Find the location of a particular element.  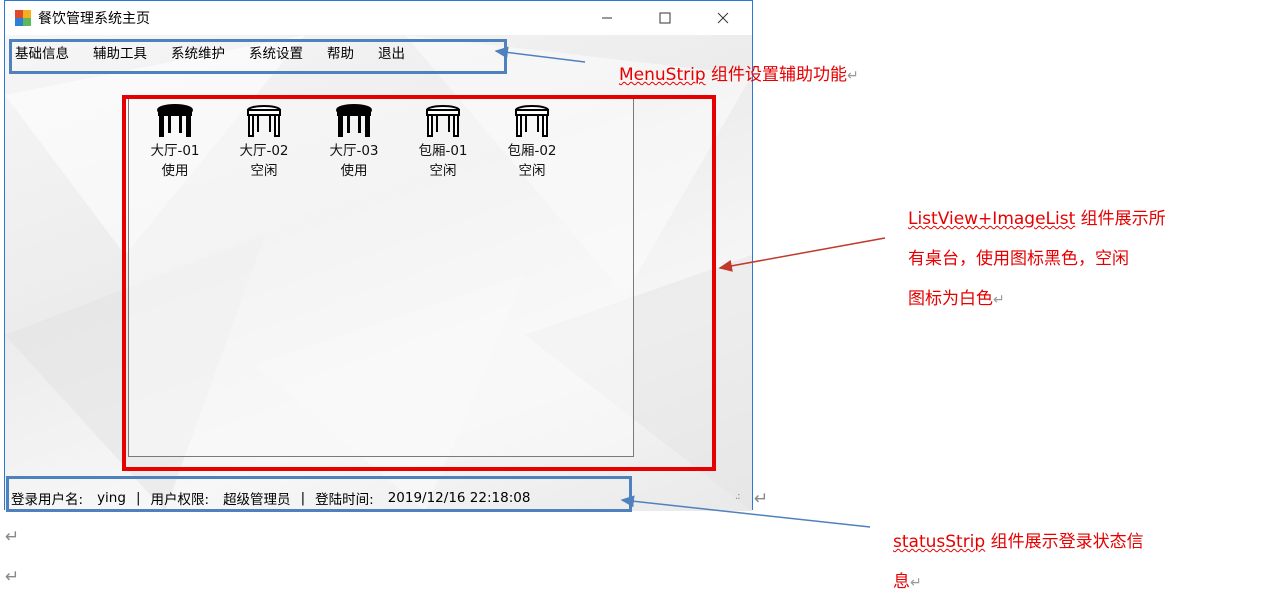

size-grip: .: is located at coordinates (737, 496).